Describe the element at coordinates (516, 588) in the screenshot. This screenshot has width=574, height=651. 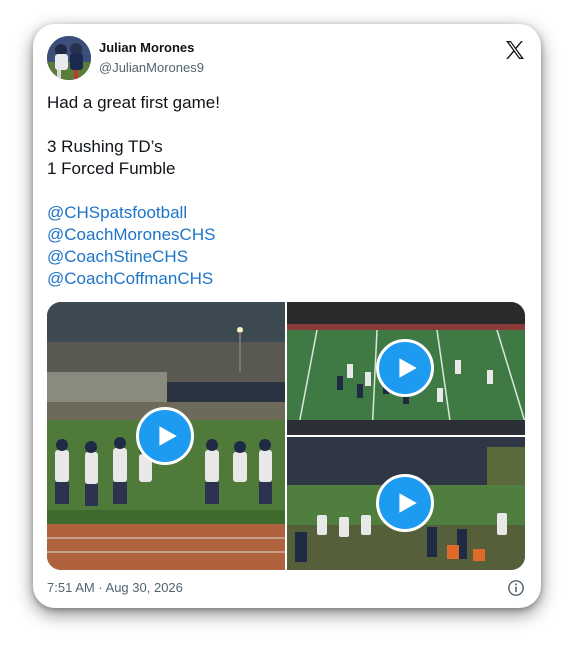
I see `info-icon` at that location.